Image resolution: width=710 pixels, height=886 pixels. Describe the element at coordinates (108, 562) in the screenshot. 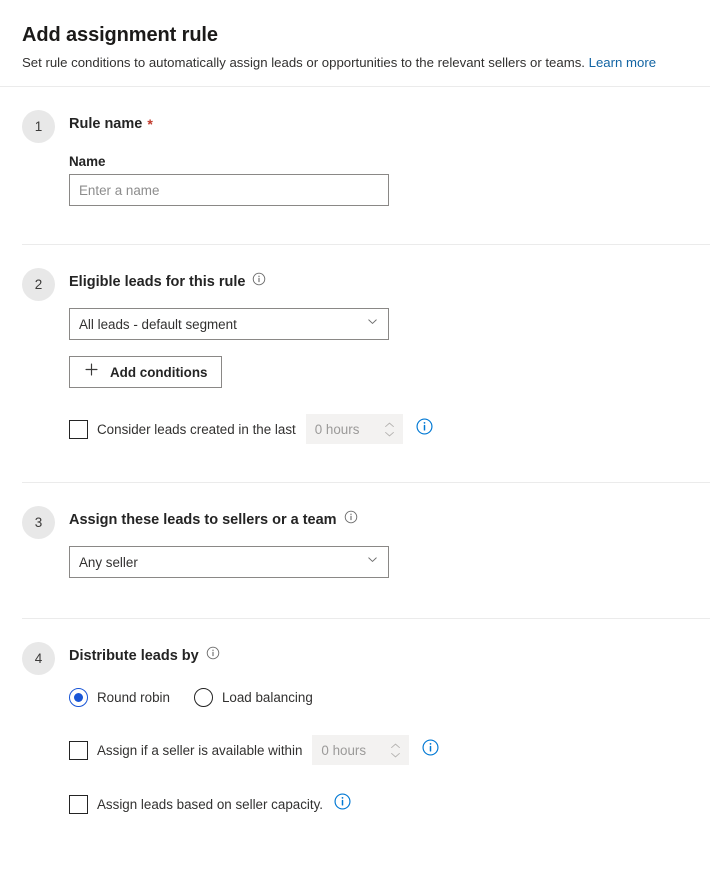

I see `assignee-dropdown-value: Any seller` at that location.